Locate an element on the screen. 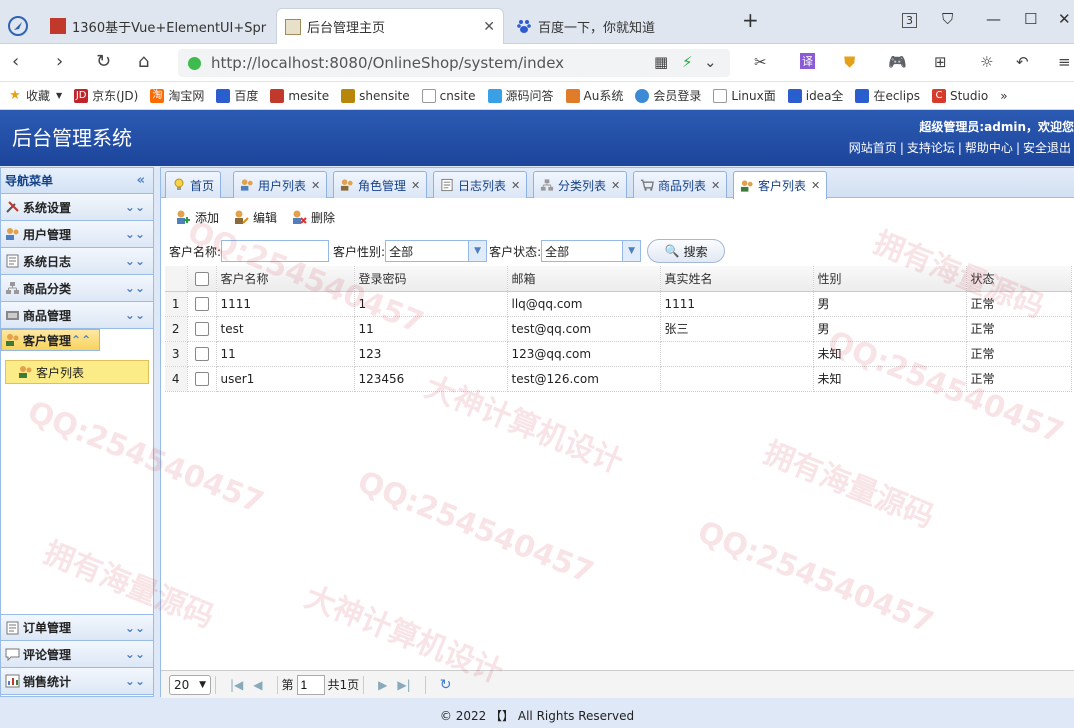 Image resolution: width=1074 pixels, height=728 pixels. column-header-status: 状态 is located at coordinates (1019, 279).